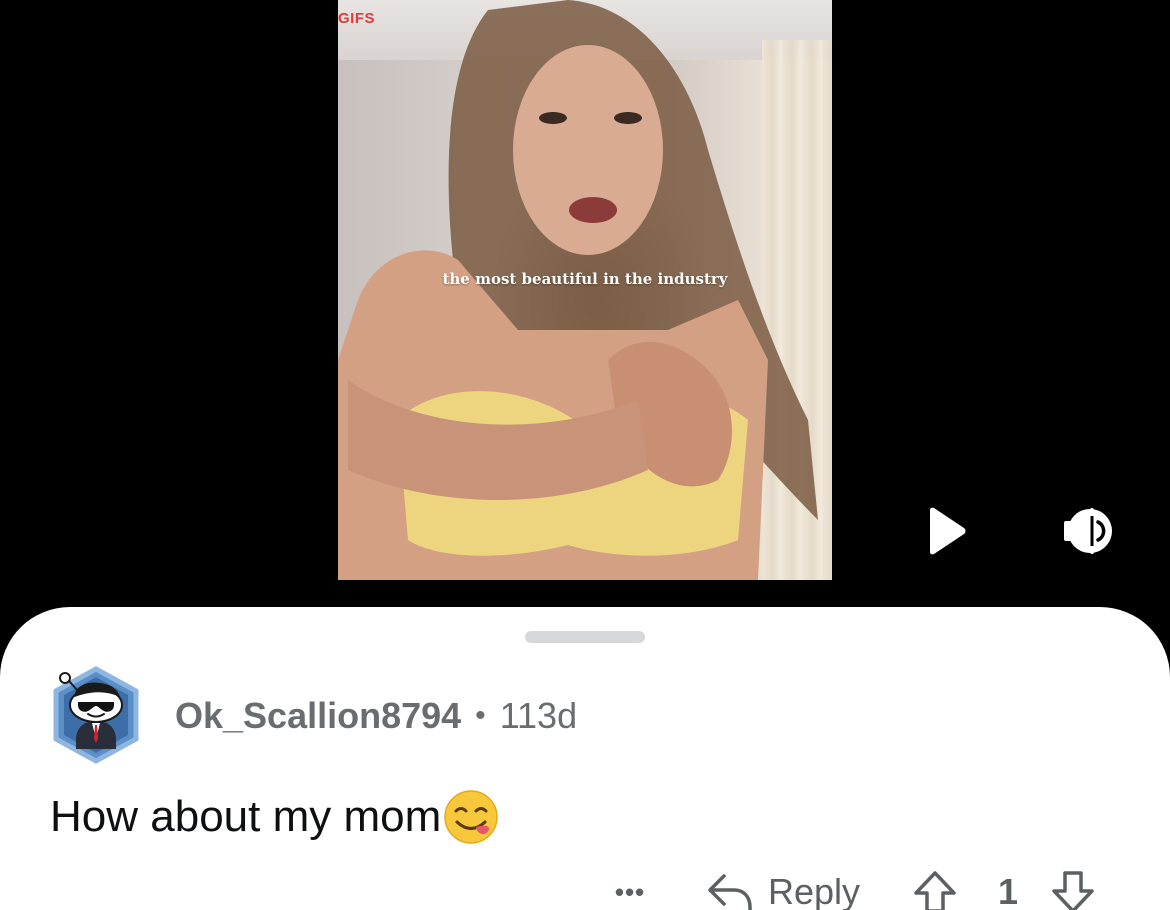 This screenshot has width=1170, height=910. I want to click on snoo-avatar-icon, so click(96, 715).